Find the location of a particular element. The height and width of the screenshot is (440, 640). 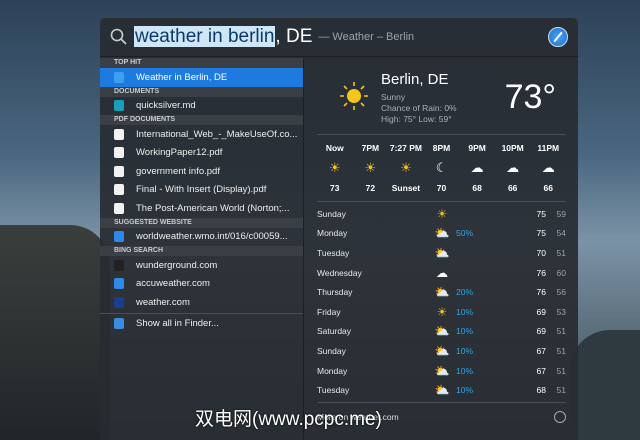

day-low: 51 is located at coordinates (561, 252).